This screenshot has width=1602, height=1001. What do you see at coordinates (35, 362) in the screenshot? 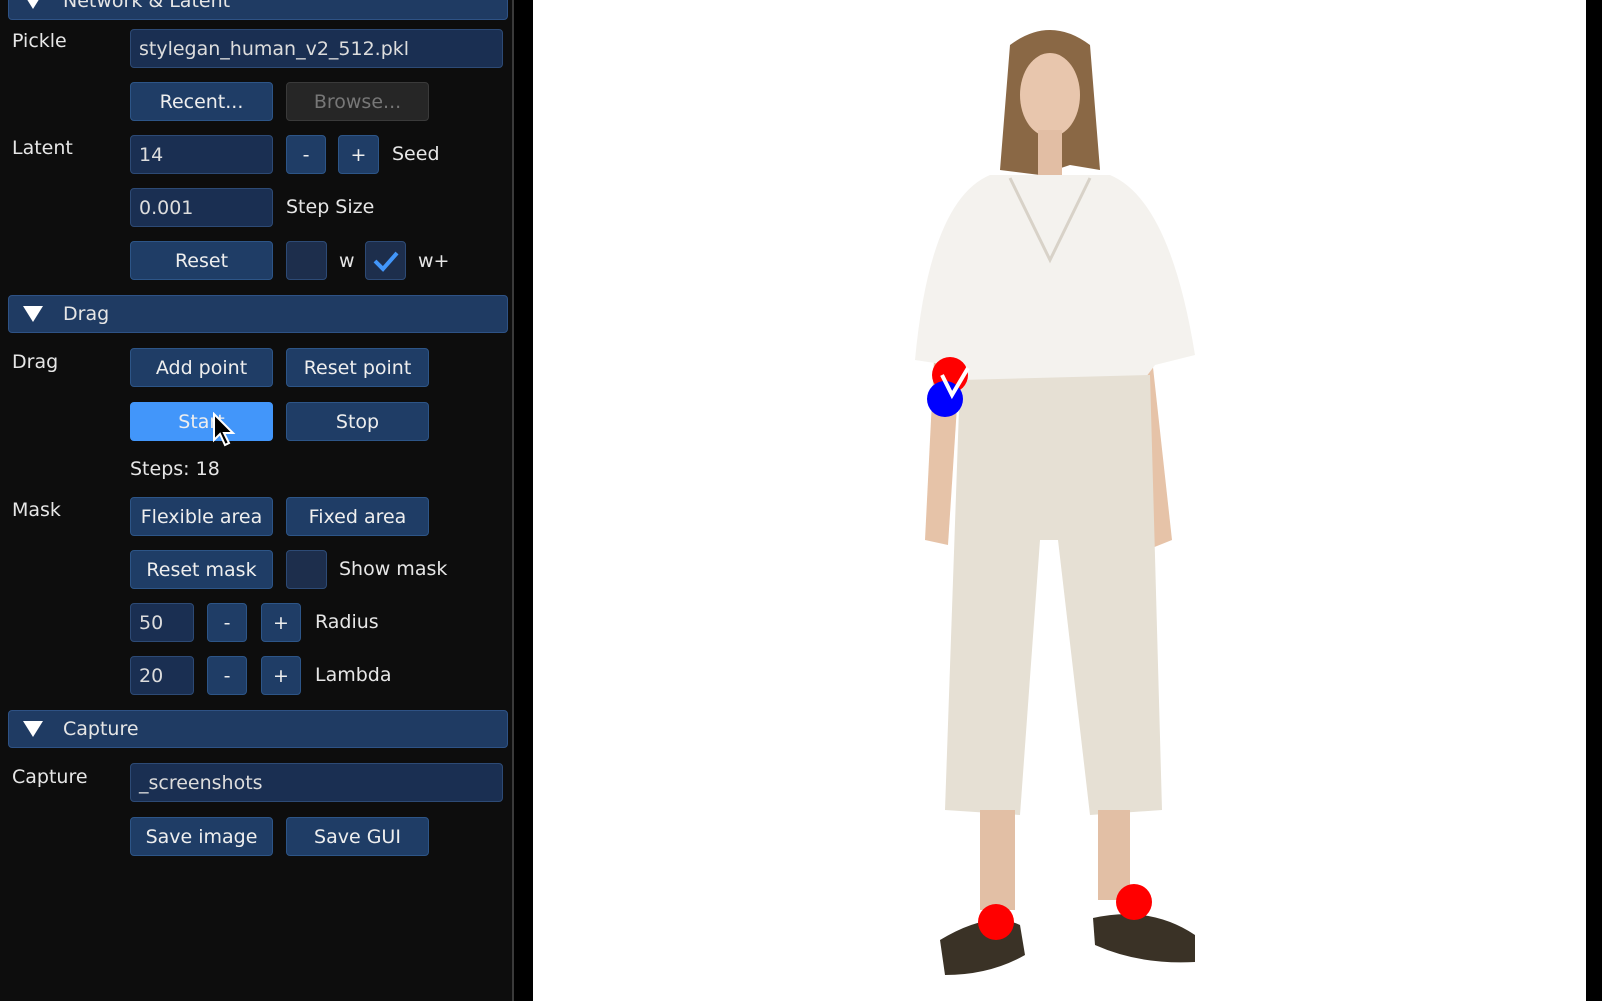
I see `drag-label: Drag` at bounding box center [35, 362].